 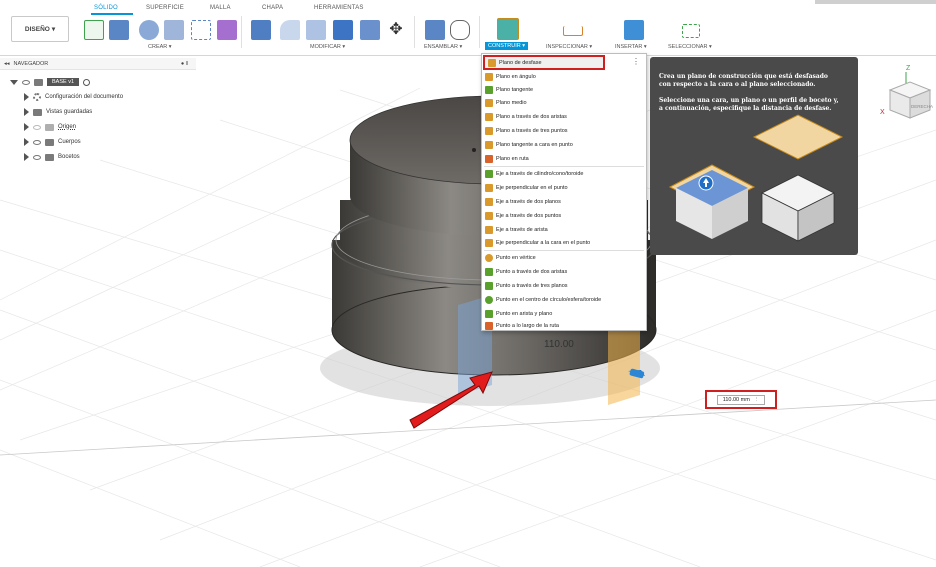 What do you see at coordinates (569, 47) in the screenshot?
I see `inspeccionar-menu: INSPECCIONAR ▾` at bounding box center [569, 47].